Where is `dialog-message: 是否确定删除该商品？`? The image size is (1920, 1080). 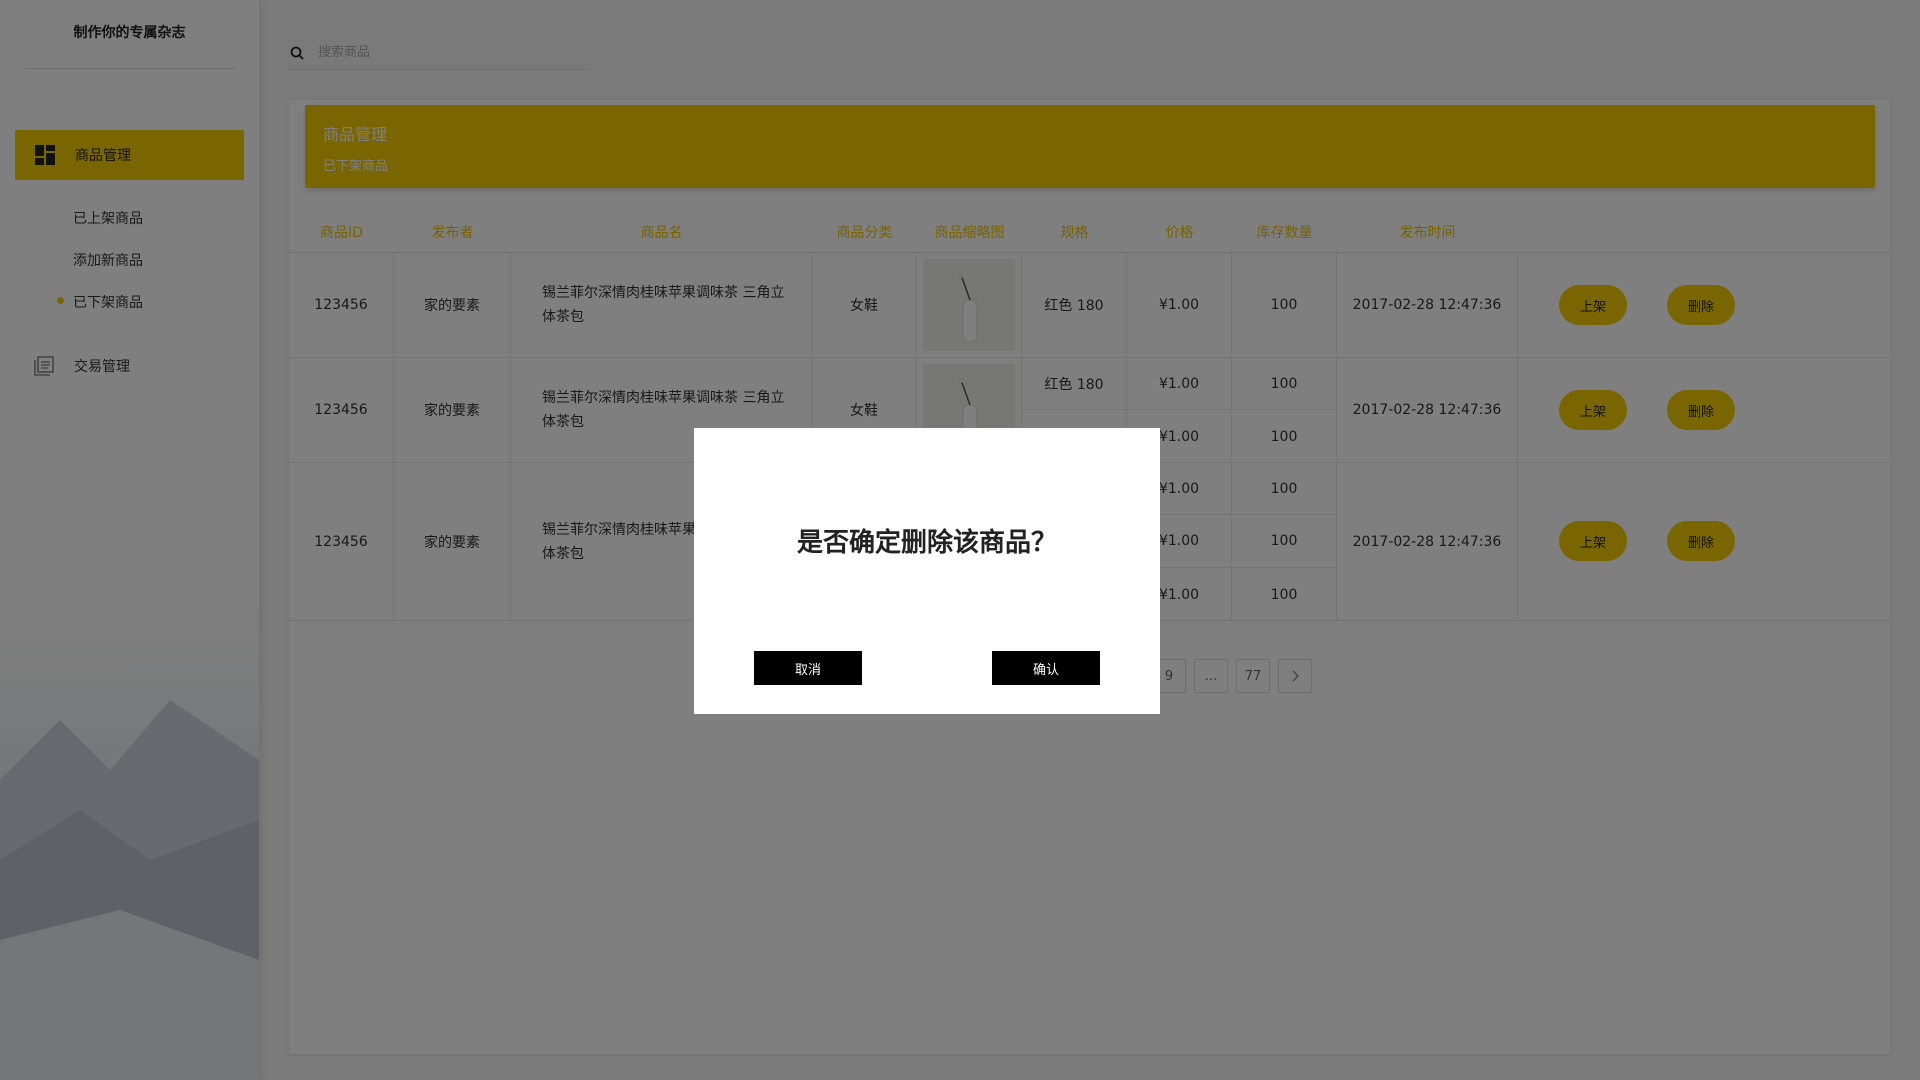
dialog-message: 是否确定删除该商品？ is located at coordinates (926, 543).